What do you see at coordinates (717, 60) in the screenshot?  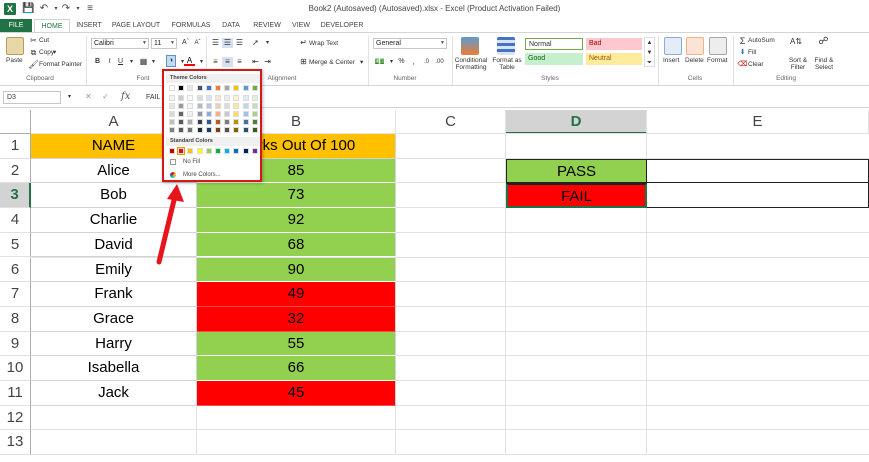 I see `format-cells-button: Format` at bounding box center [717, 60].